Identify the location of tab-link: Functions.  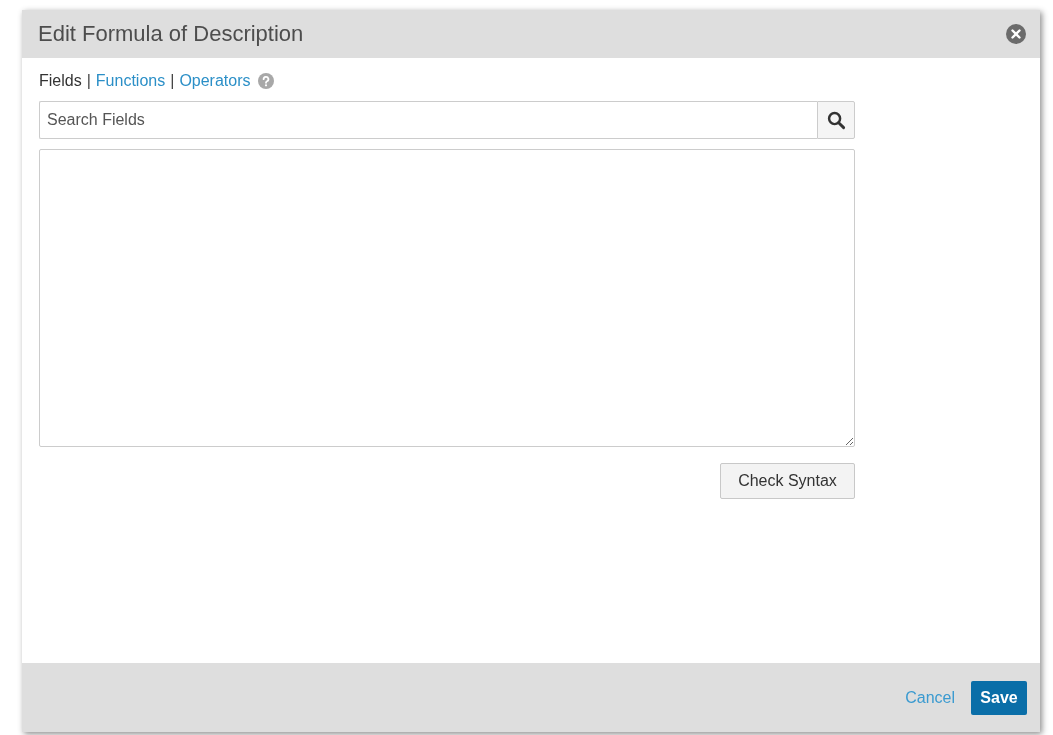
(130, 81).